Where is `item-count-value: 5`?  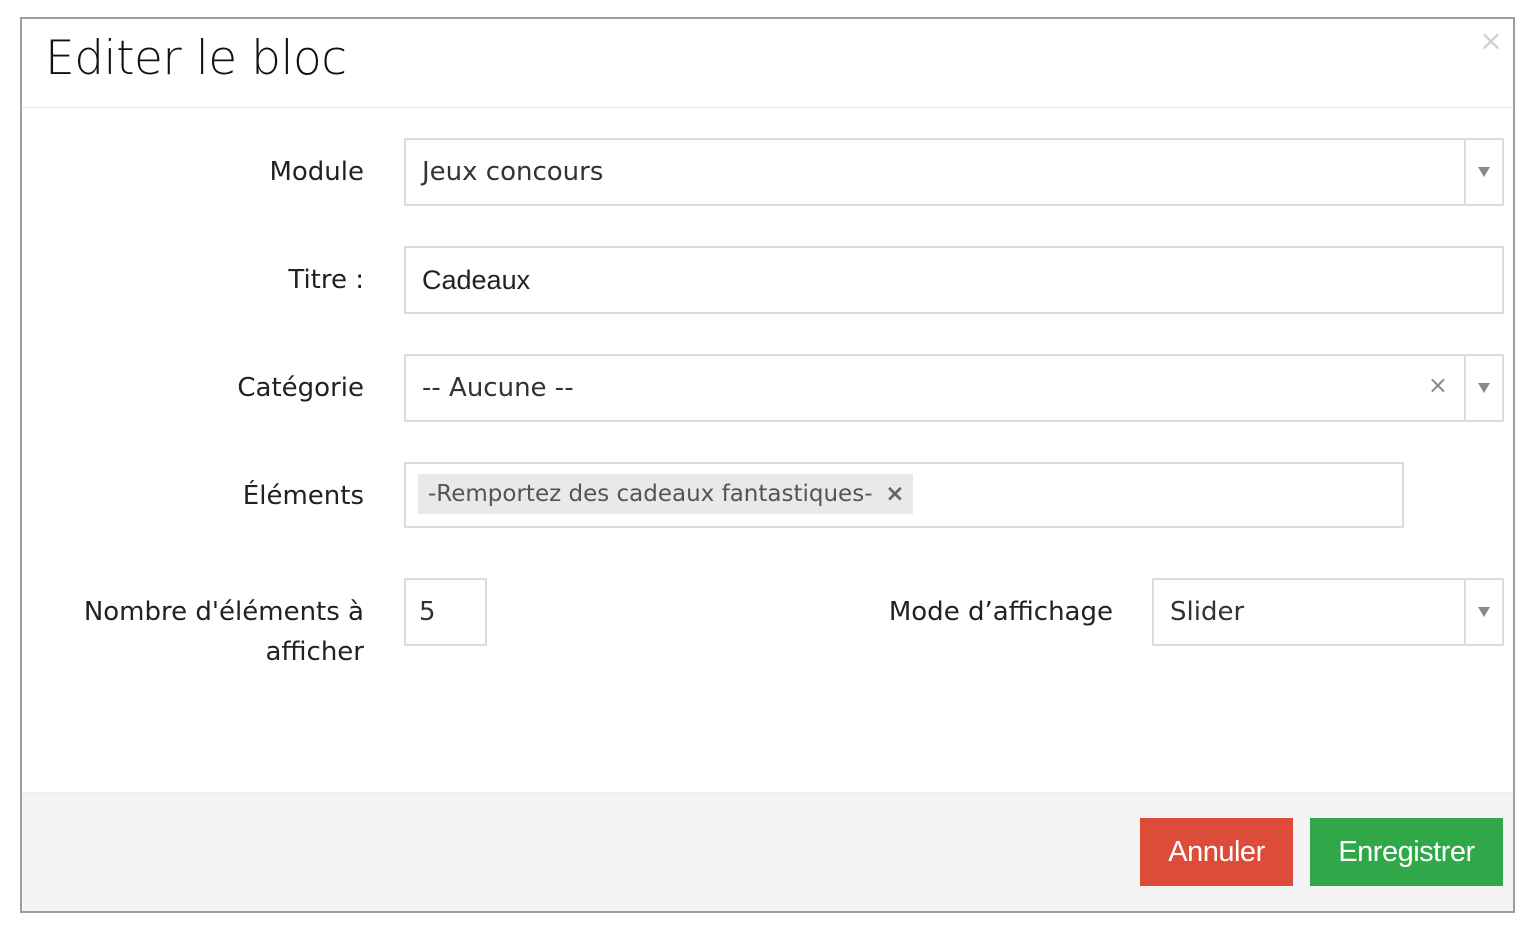 item-count-value: 5 is located at coordinates (427, 612).